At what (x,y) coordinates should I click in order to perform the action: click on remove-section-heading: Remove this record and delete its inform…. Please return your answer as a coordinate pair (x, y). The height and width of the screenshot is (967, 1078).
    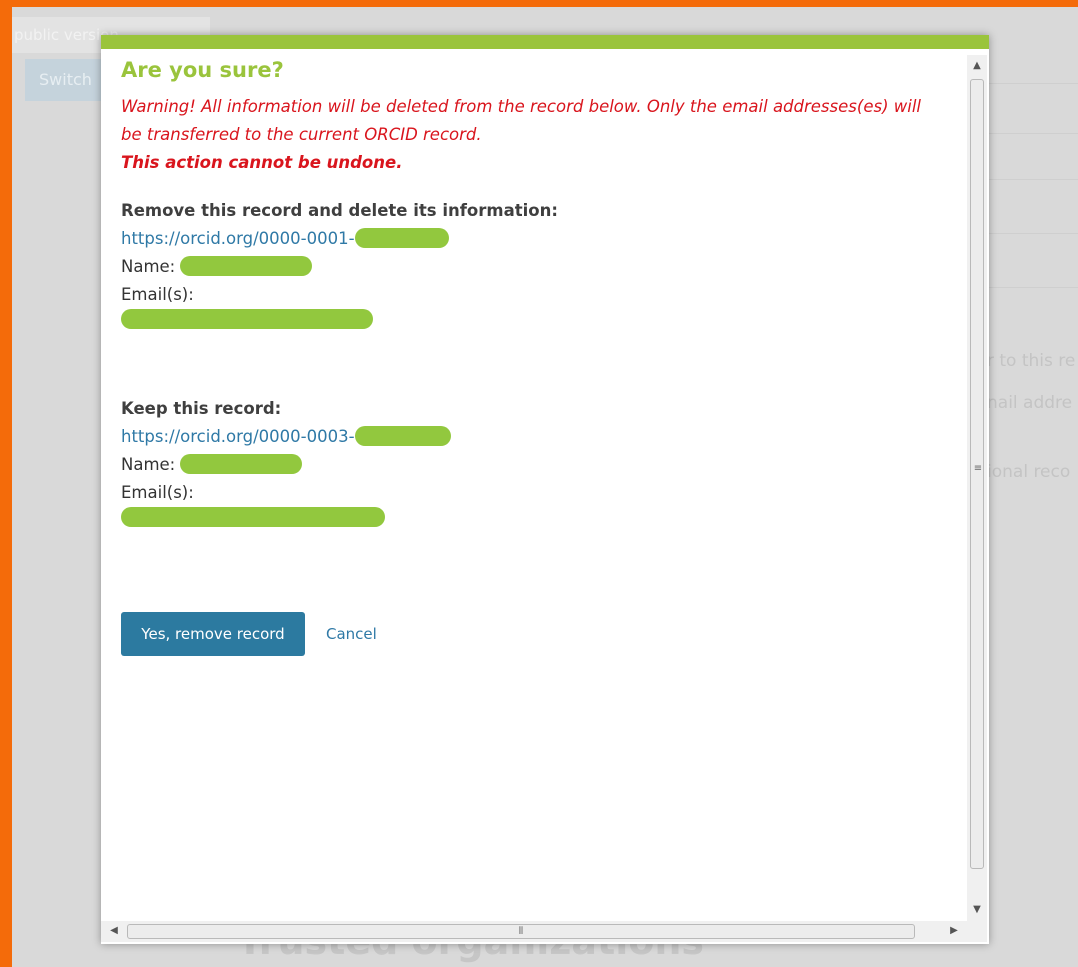
    Looking at the image, I should click on (339, 210).